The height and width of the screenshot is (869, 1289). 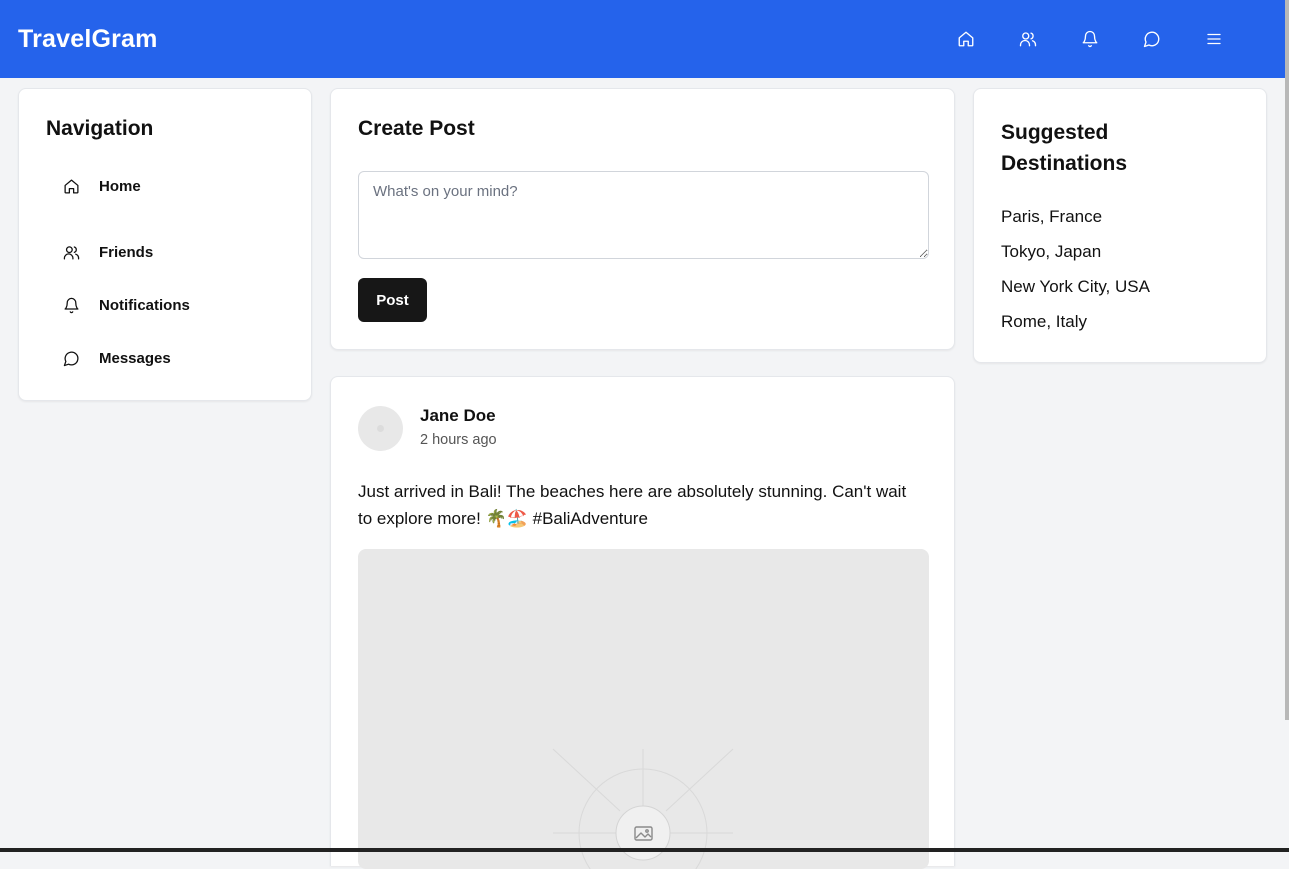 I want to click on top-messages-button, so click(x=1152, y=39).